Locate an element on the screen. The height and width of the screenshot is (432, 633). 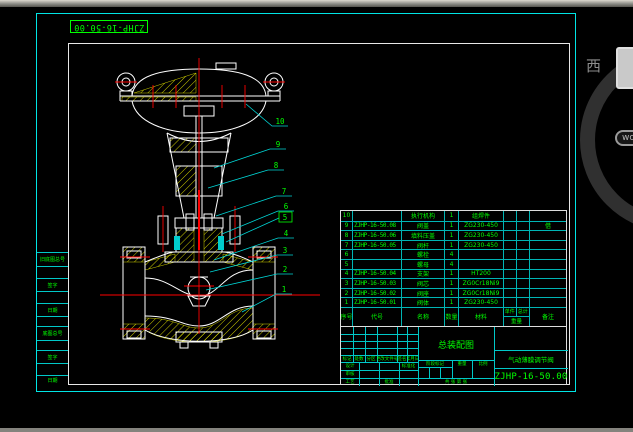
part-material: 组焊件 is located at coordinates (481, 216).